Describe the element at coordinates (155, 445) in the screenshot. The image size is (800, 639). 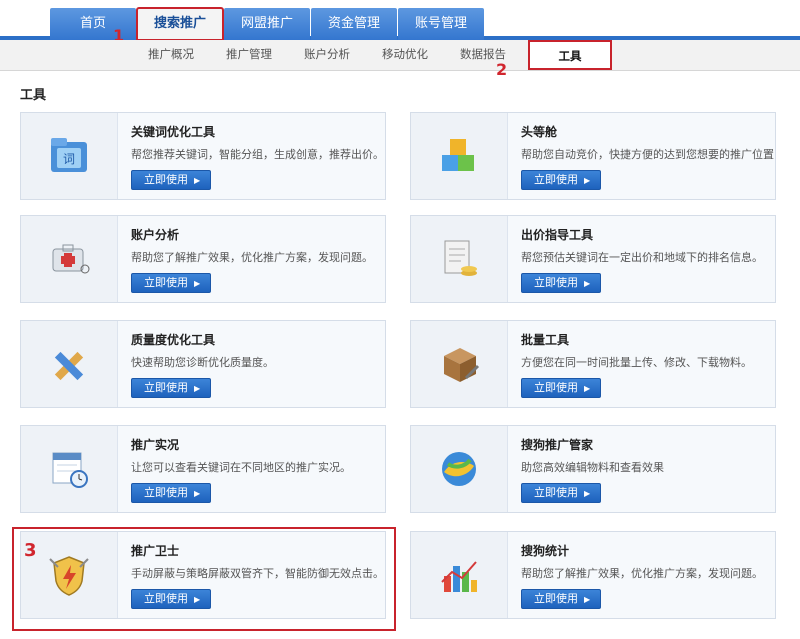
I see `tool-title: 推广实况` at that location.